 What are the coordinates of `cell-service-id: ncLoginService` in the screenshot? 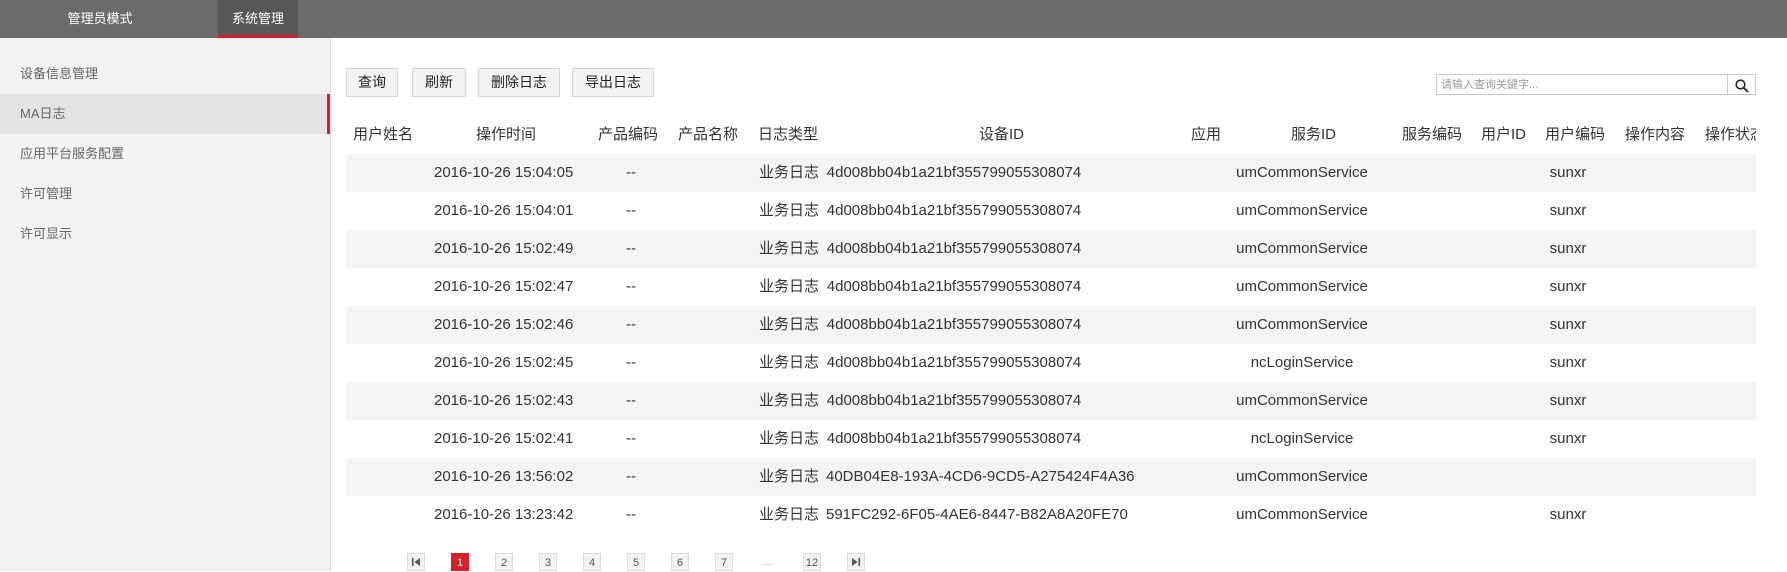 It's located at (1302, 362).